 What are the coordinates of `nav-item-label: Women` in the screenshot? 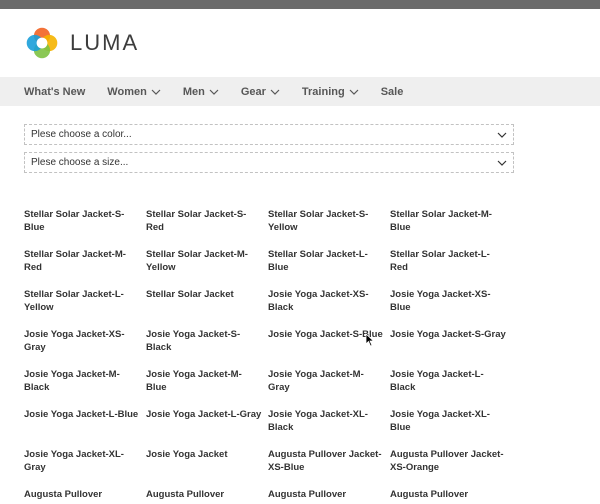 It's located at (127, 91).